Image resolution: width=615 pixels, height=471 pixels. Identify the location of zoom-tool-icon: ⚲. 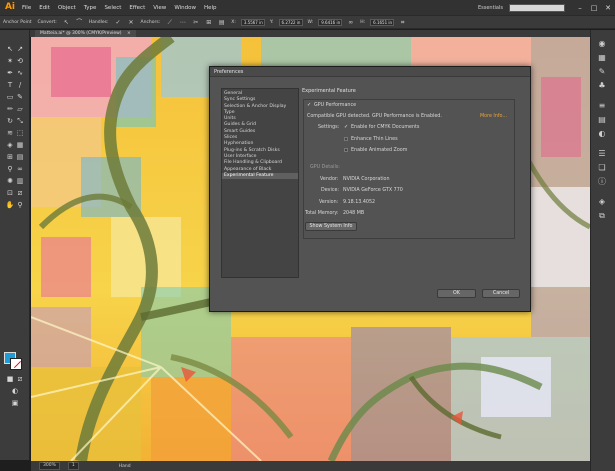
(20, 205).